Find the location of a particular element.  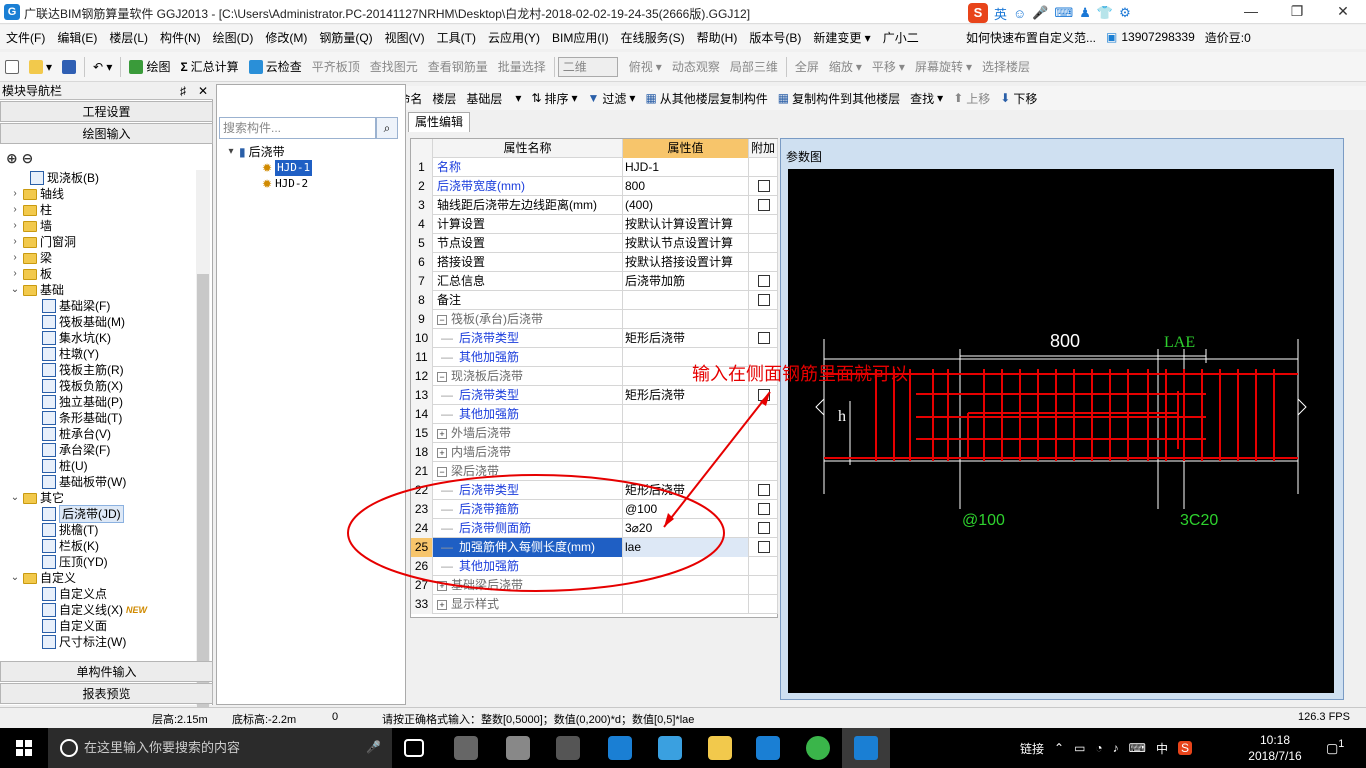

property-row: 10— 后浇带类型 矩形后浇带 is located at coordinates (594, 338).